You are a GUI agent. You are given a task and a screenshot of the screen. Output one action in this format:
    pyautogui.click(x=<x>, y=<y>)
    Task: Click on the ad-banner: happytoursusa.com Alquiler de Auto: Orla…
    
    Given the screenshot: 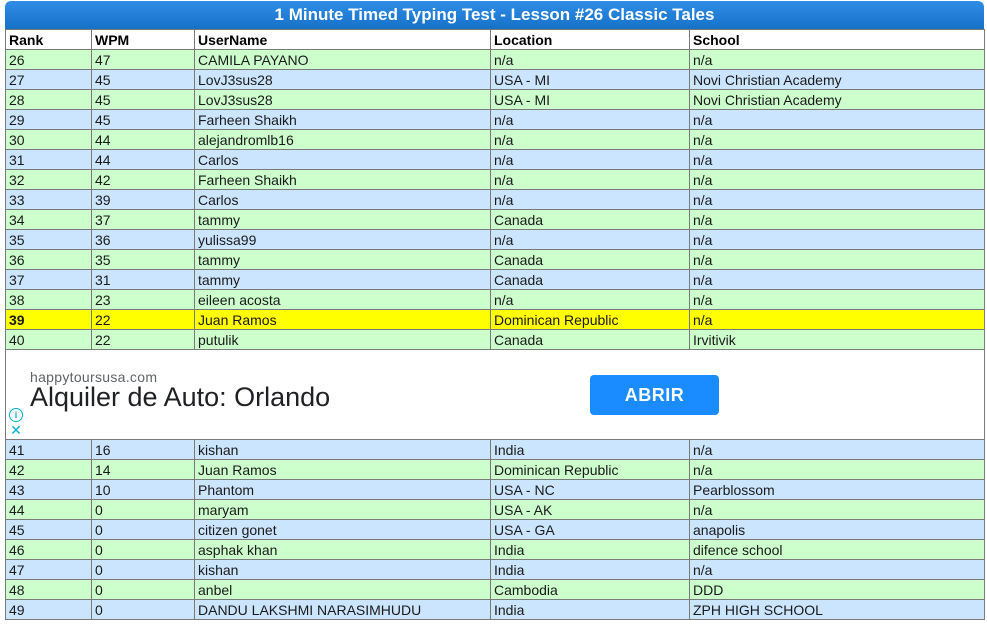 What is the action you would take?
    pyautogui.click(x=370, y=394)
    